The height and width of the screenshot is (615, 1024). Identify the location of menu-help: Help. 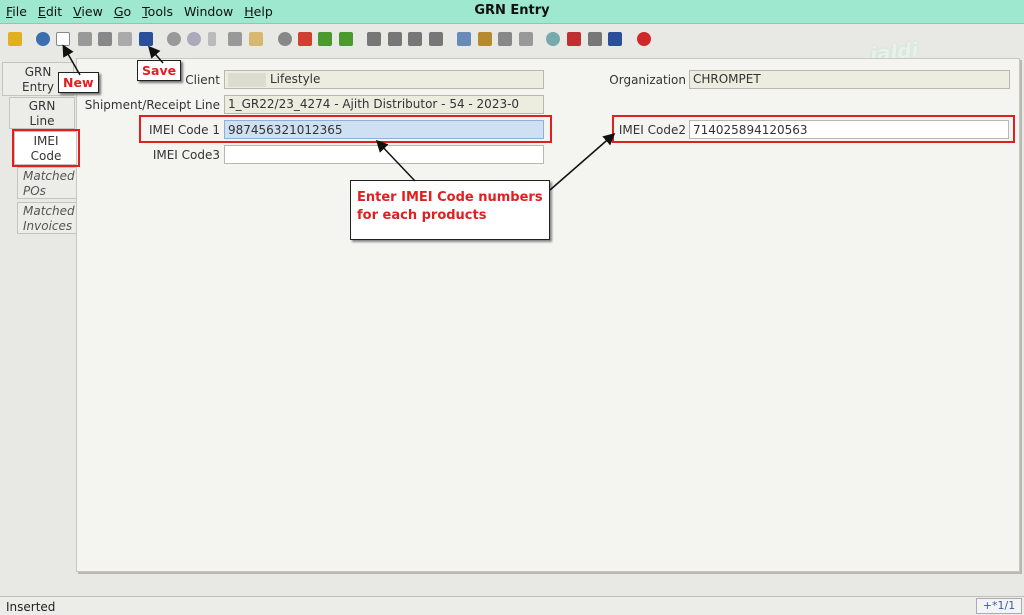
(258, 11).